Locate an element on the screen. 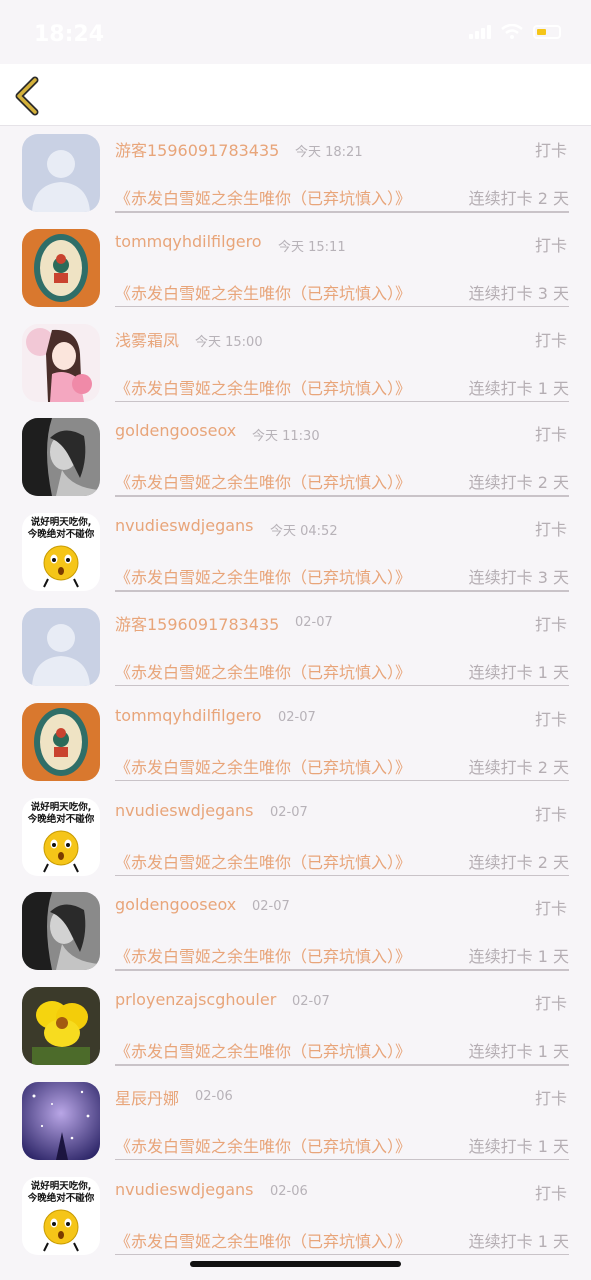  username: 浅雾霜凤 is located at coordinates (147, 339).